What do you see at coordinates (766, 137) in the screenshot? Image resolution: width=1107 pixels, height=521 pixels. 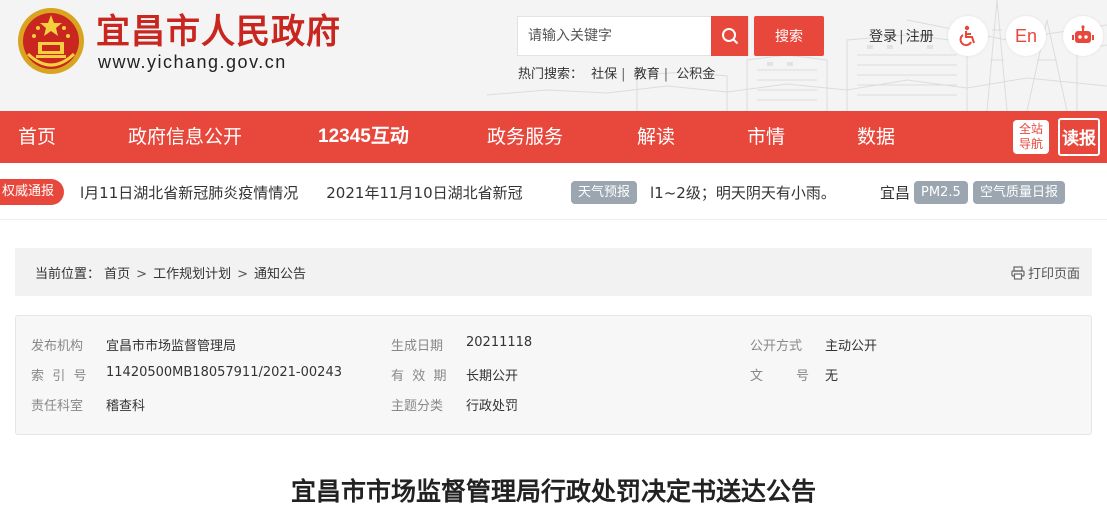 I see `nav-city-info: 市情` at bounding box center [766, 137].